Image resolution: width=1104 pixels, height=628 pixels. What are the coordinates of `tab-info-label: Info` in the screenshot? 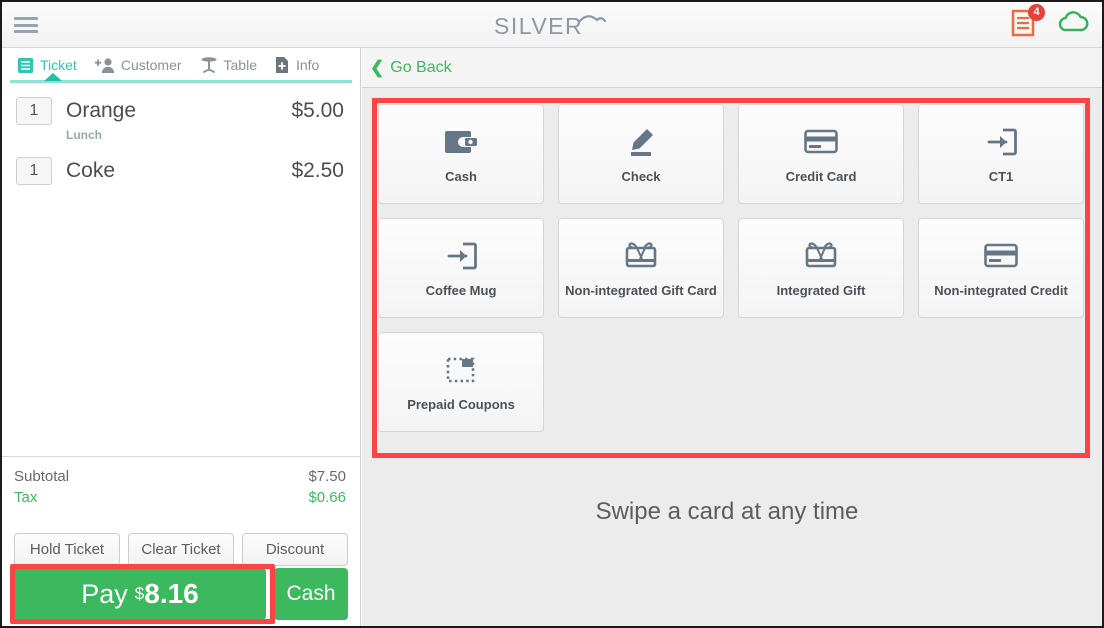 It's located at (307, 65).